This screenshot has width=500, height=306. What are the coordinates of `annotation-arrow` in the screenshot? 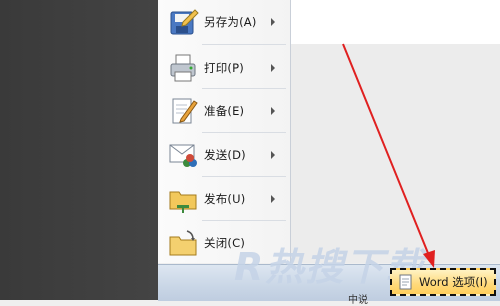 It's located at (388, 155).